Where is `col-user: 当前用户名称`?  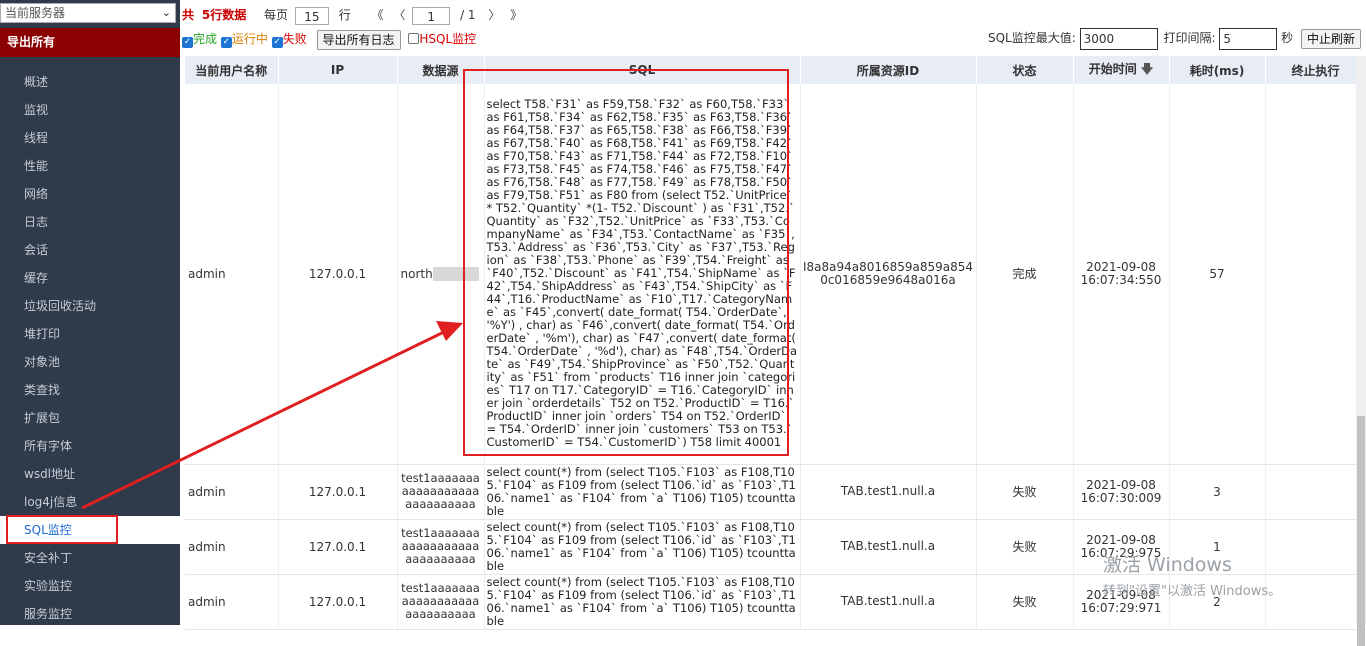 col-user: 当前用户名称 is located at coordinates (232, 70).